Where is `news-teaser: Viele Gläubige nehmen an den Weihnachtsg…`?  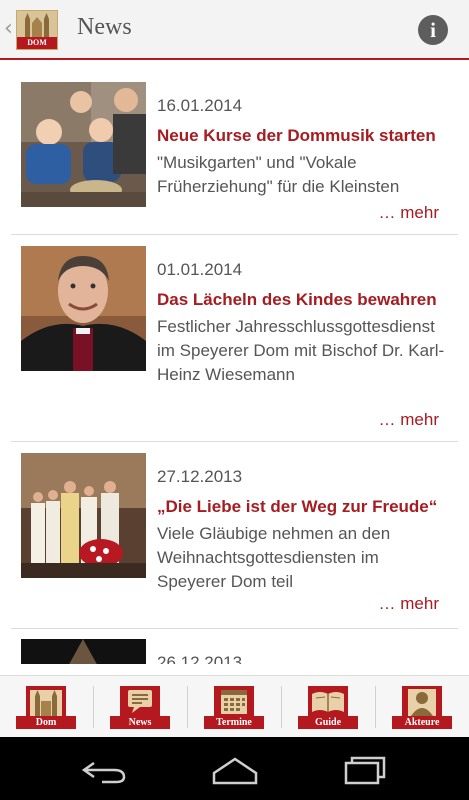 news-teaser: Viele Gläubige nehmen an den Weihnachtsg… is located at coordinates (274, 557).